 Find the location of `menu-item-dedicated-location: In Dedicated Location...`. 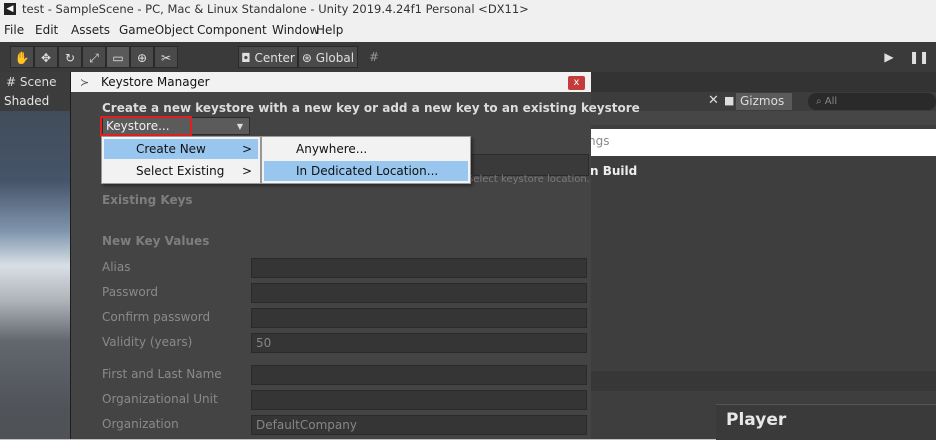

menu-item-dedicated-location: In Dedicated Location... is located at coordinates (366, 171).